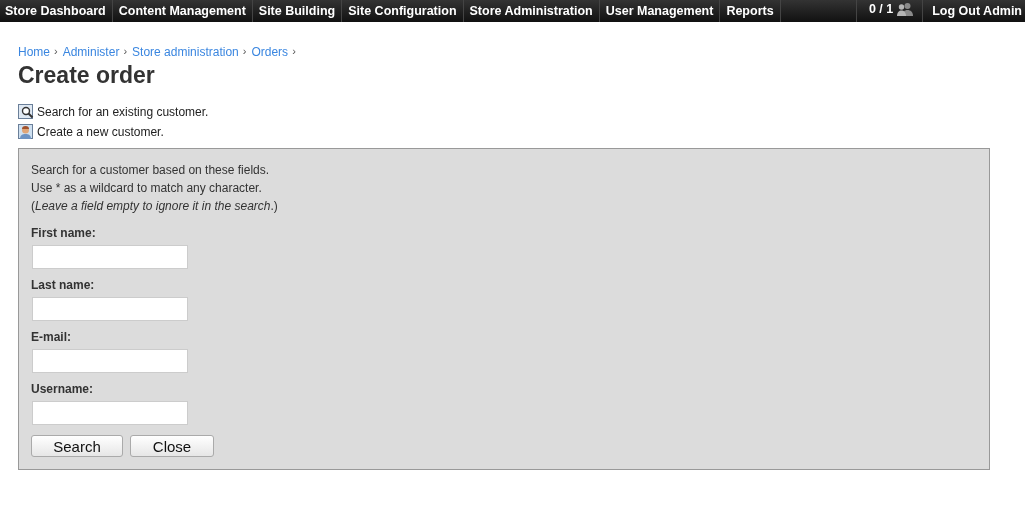  What do you see at coordinates (63, 389) in the screenshot?
I see `field-label: Username:` at bounding box center [63, 389].